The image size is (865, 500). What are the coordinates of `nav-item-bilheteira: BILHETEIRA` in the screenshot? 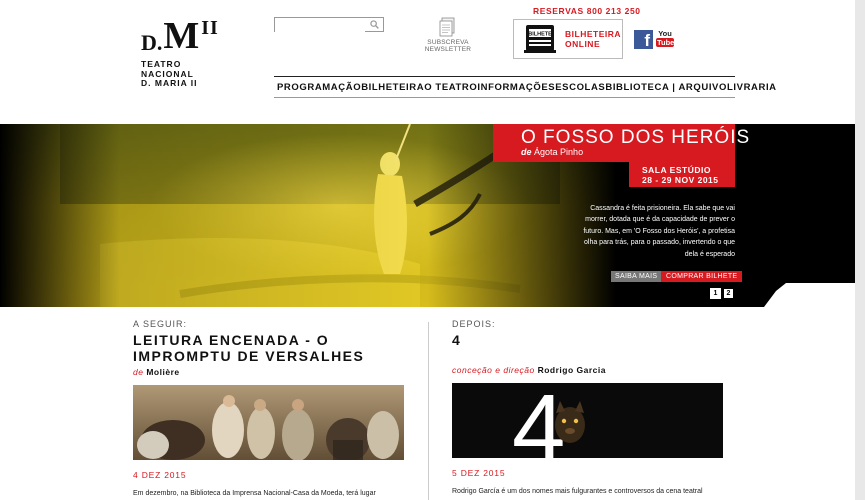 It's located at (392, 87).